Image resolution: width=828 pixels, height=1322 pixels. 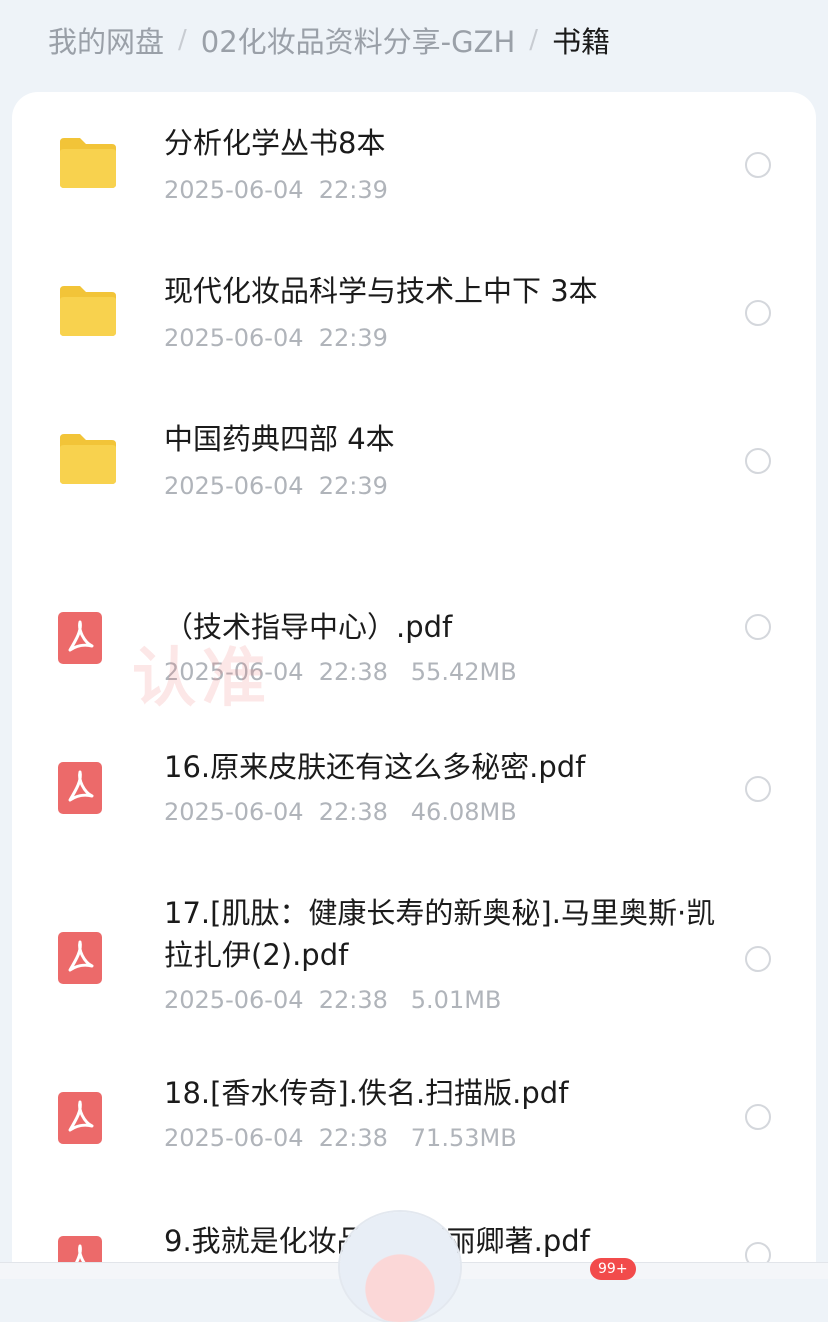 I want to click on breadcrumb-folder: 02化妆品资料分享-GZH, so click(x=358, y=40).